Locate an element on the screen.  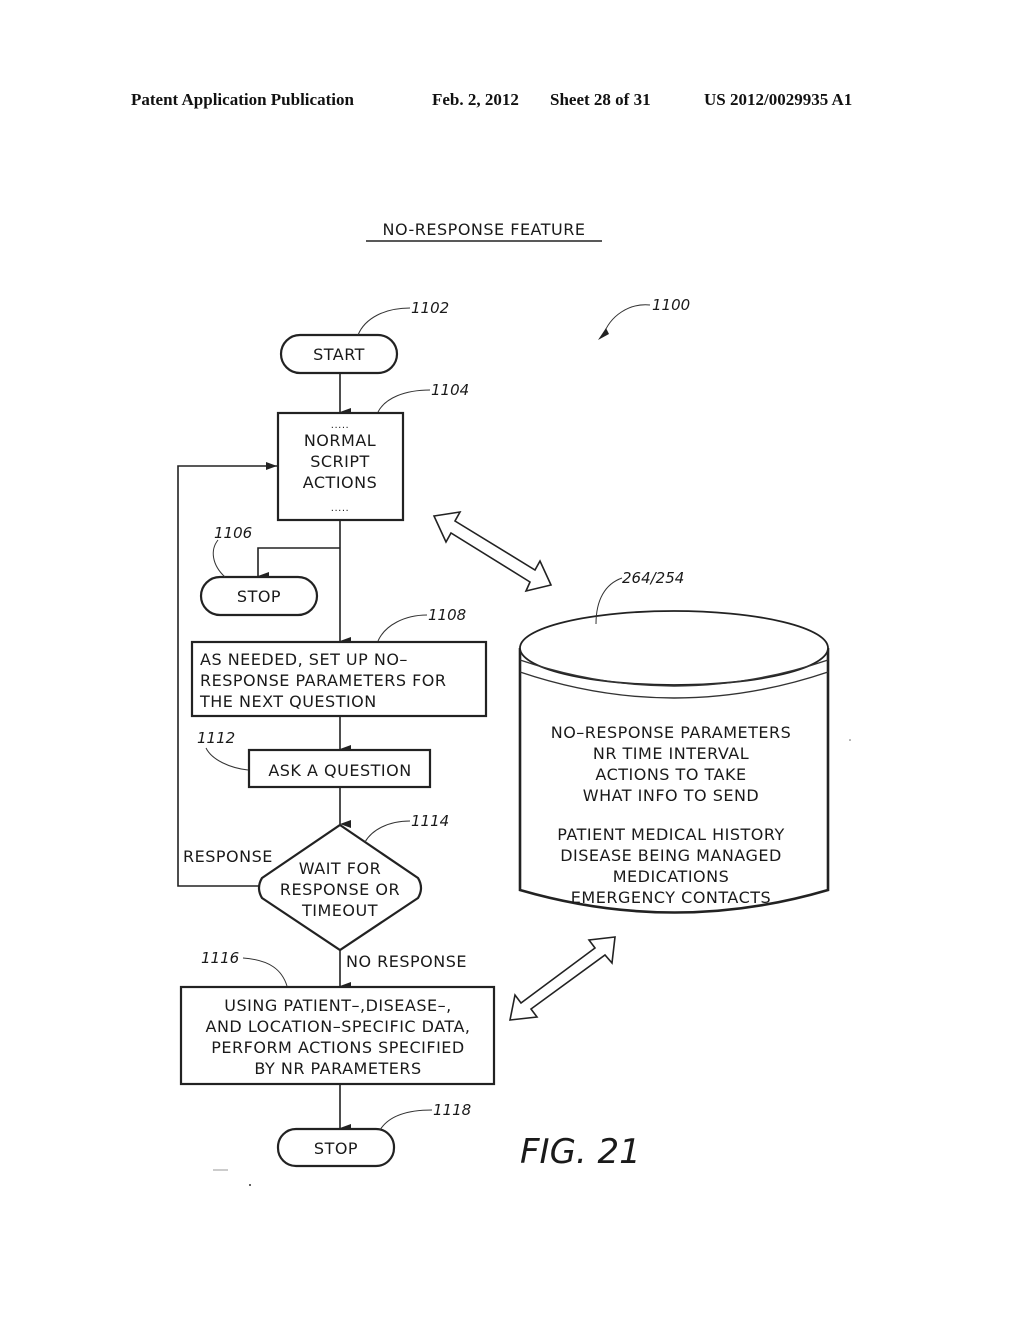
ref-1104: 1104 is located at coordinates (450, 390).